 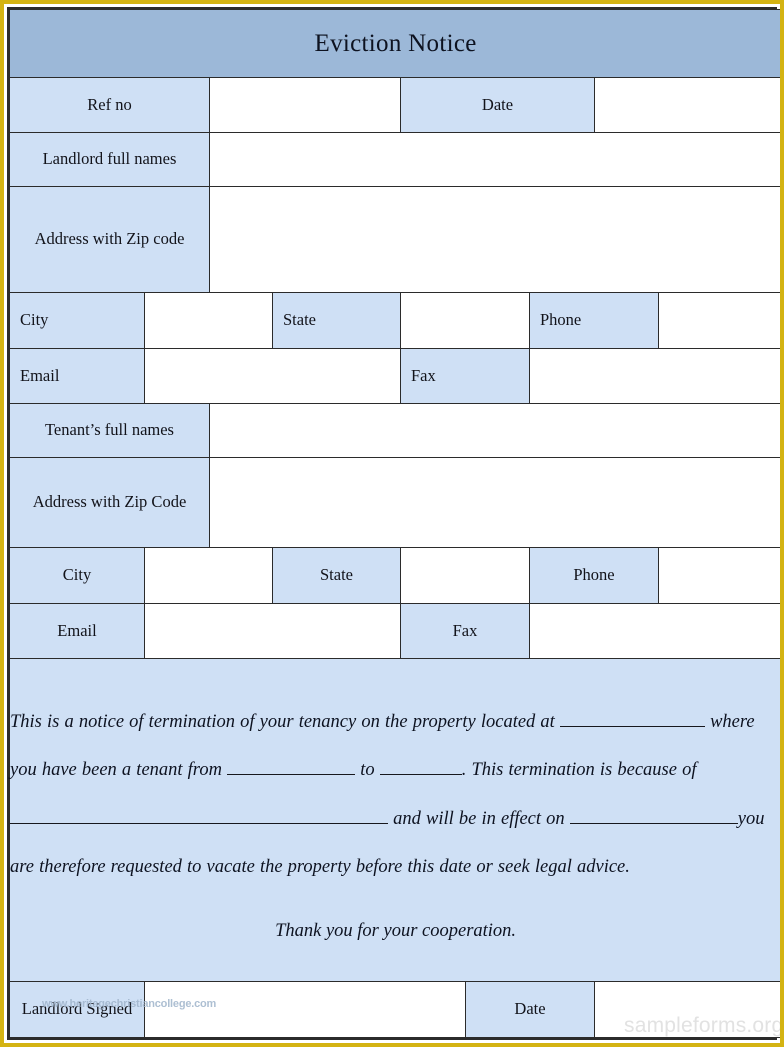 I want to click on signature-date-label: Date, so click(x=530, y=1009).